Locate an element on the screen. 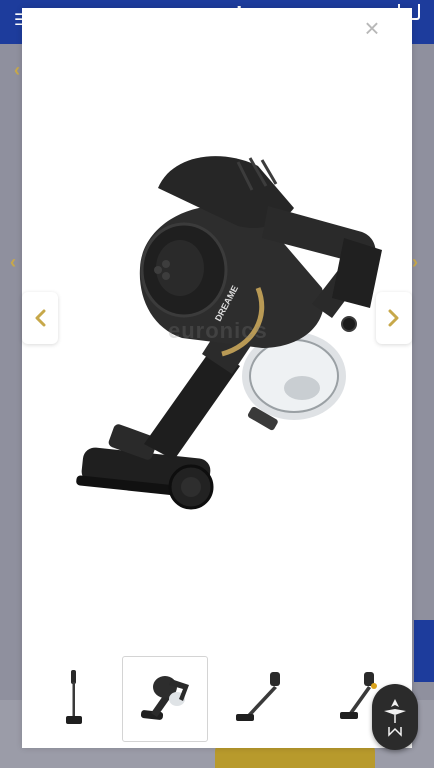  chevron-right-icon is located at coordinates (393, 318).